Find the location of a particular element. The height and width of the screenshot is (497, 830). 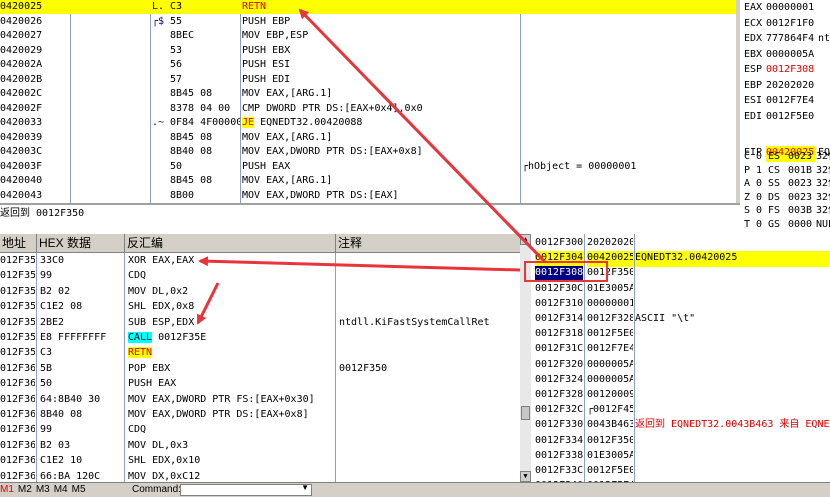

header-address: 地址 is located at coordinates (18, 243).